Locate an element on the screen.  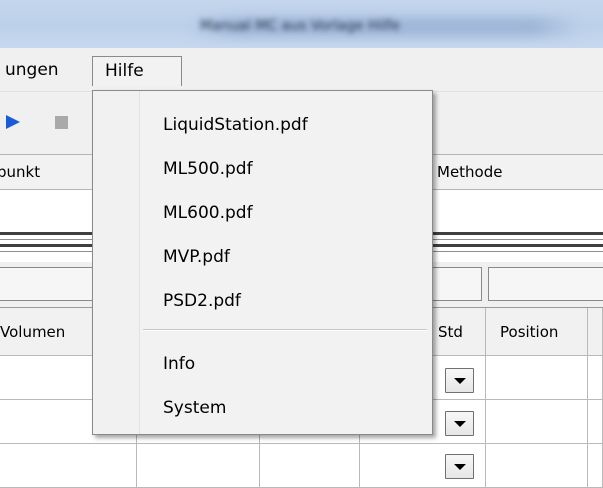
menu-item-ml600-pdf: ML600.pdf is located at coordinates (262, 213).